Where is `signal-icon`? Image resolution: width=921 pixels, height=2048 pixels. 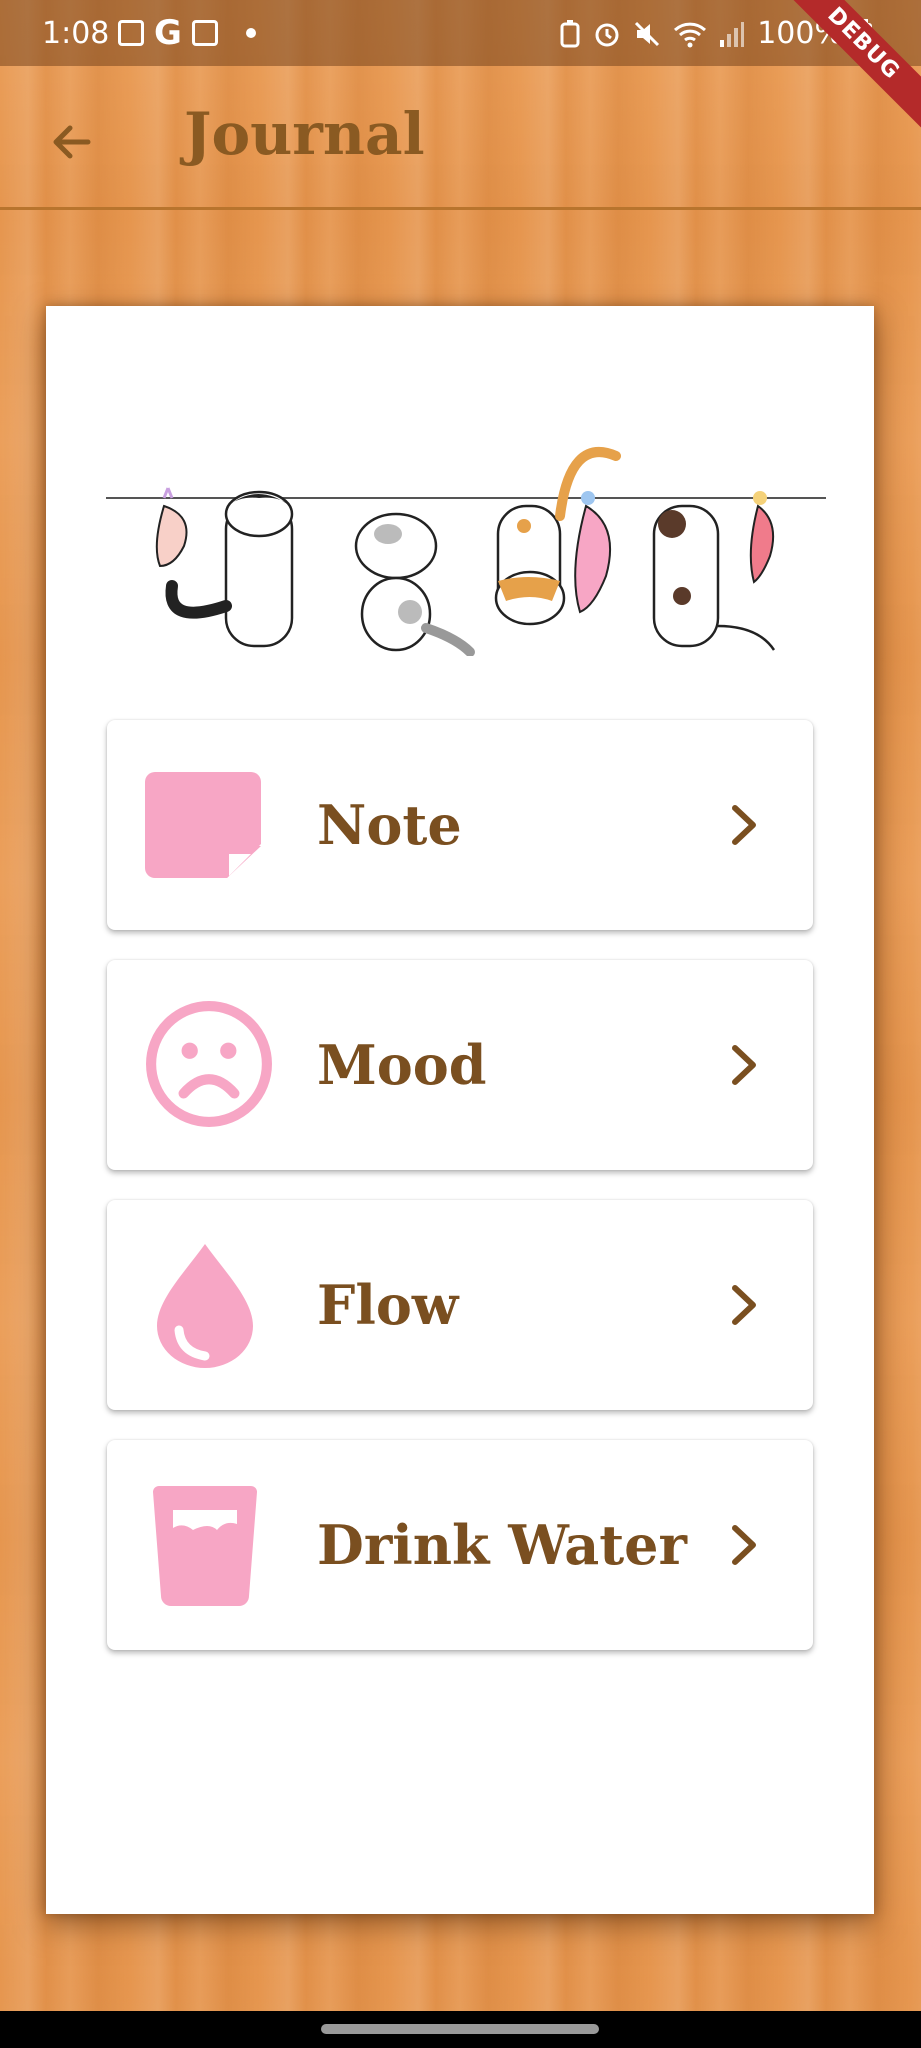 signal-icon is located at coordinates (732, 34).